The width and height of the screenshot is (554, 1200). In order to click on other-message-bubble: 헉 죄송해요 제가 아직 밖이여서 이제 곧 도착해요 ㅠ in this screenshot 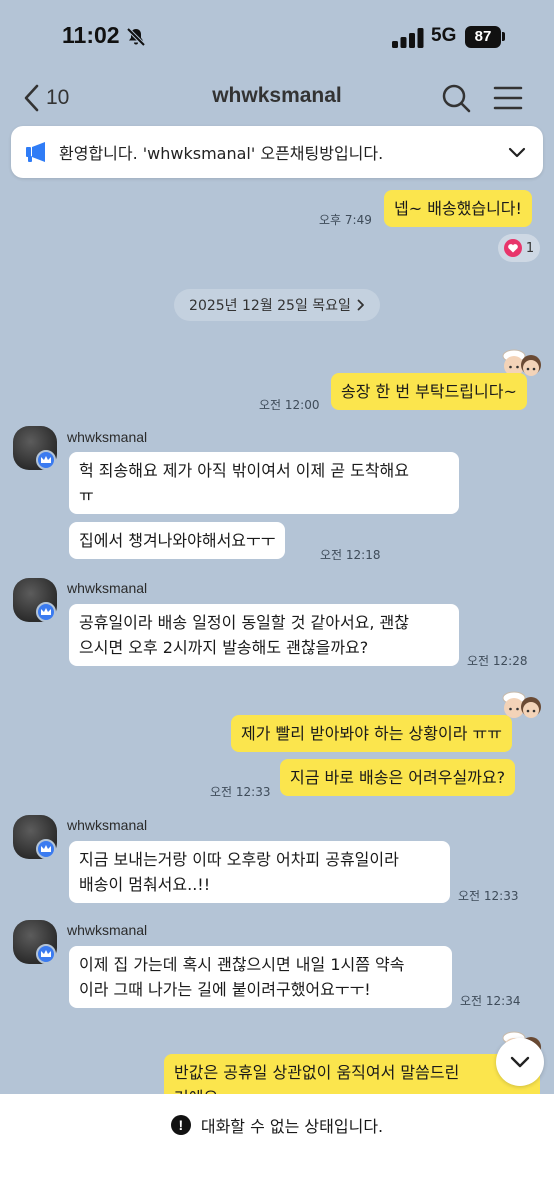, I will do `click(264, 483)`.